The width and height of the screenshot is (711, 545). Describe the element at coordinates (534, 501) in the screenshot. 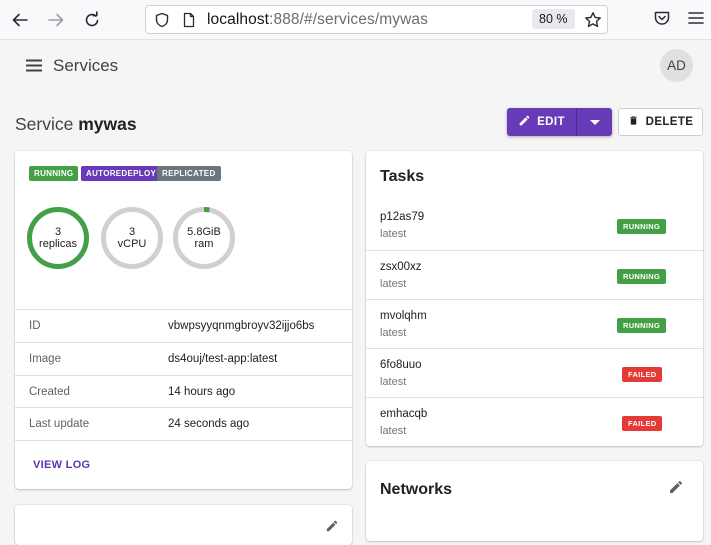

I see `networks-card: Networks` at that location.